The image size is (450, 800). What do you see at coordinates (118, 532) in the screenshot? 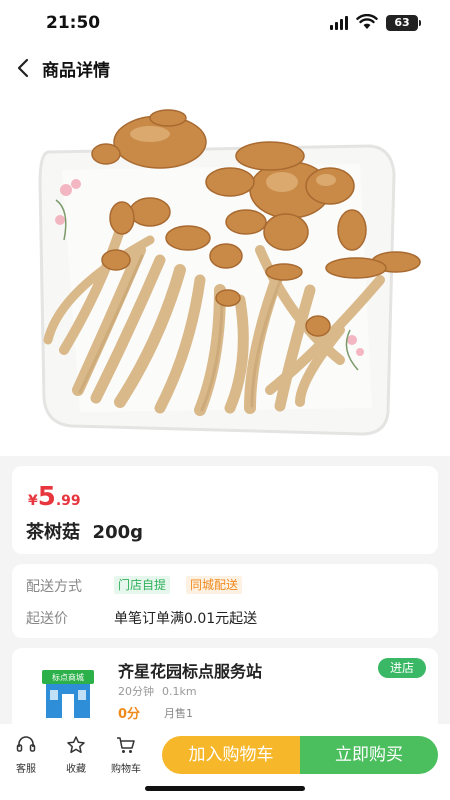
I see `product-spec: 200g` at bounding box center [118, 532].